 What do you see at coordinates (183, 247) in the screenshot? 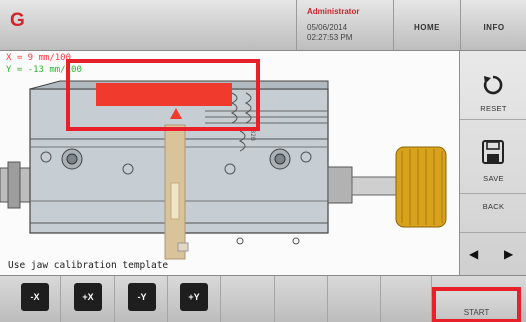
I see `template-pin` at bounding box center [183, 247].